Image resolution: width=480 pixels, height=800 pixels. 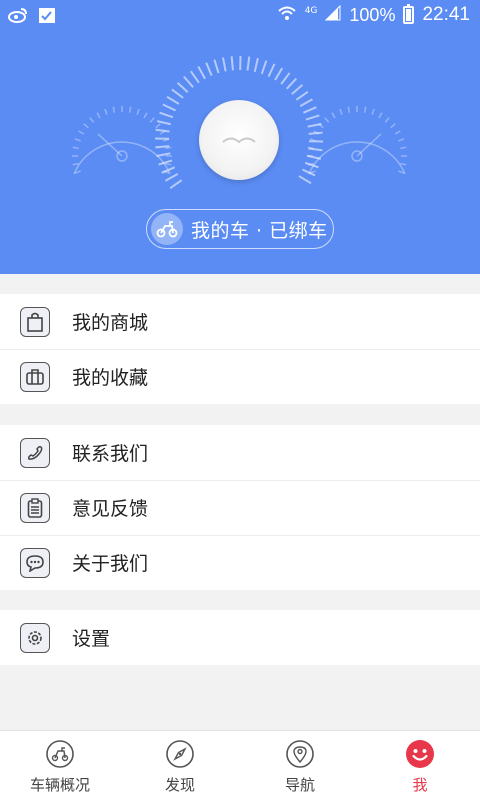 What do you see at coordinates (420, 785) in the screenshot?
I see `nav-label: 我` at bounding box center [420, 785].